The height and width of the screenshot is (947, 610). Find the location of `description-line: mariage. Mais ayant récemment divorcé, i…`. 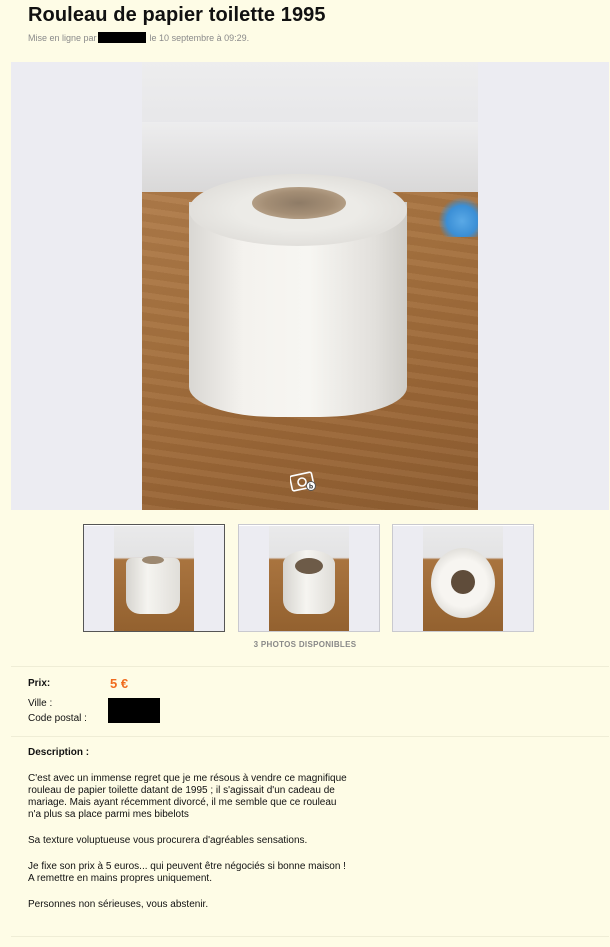

description-line: mariage. Mais ayant récemment divorcé, i… is located at coordinates (182, 802).